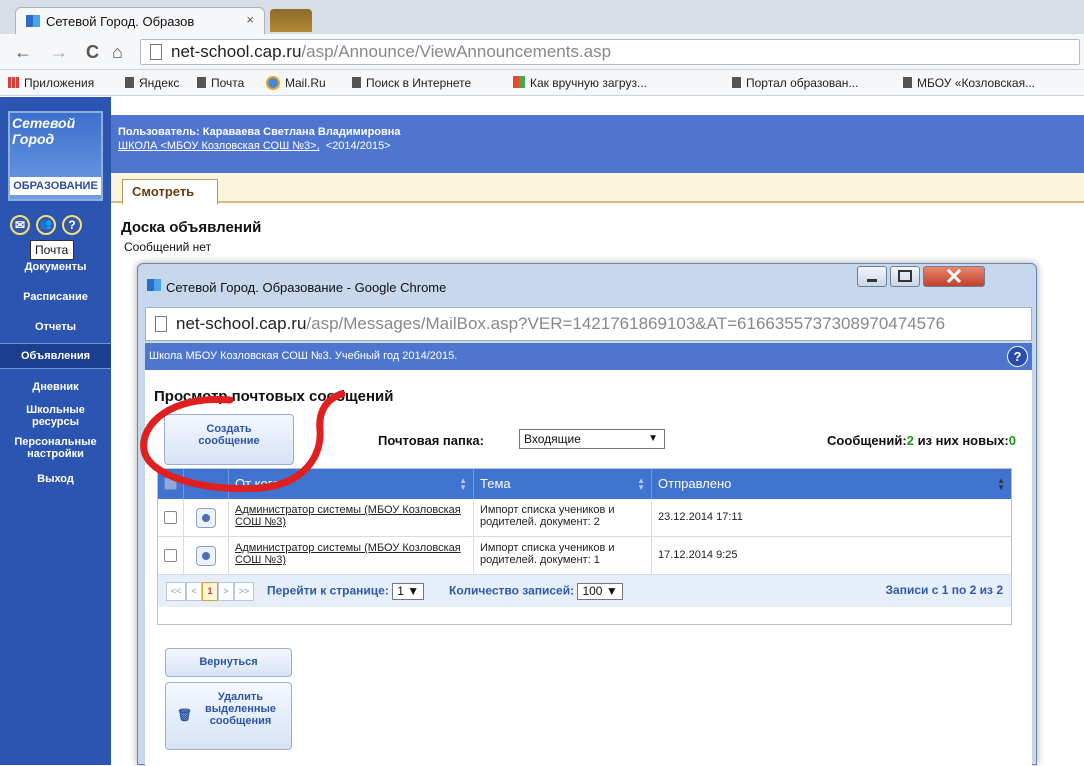 The image size is (1084, 766). Describe the element at coordinates (51, 83) in the screenshot. I see `bookmark-apps: Приложения` at that location.